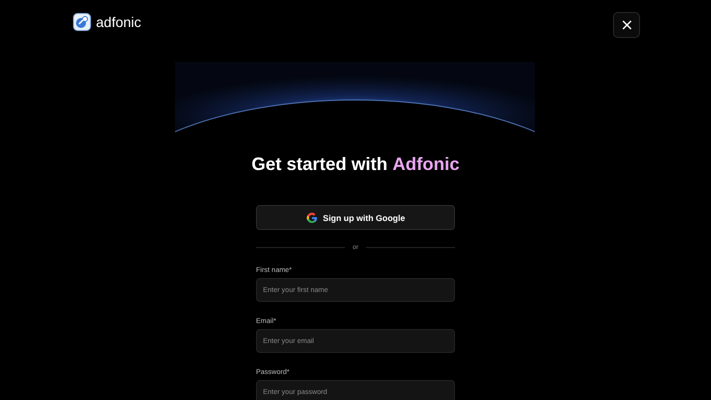 This screenshot has height=400, width=711. I want to click on logo-text: adfonic, so click(119, 22).